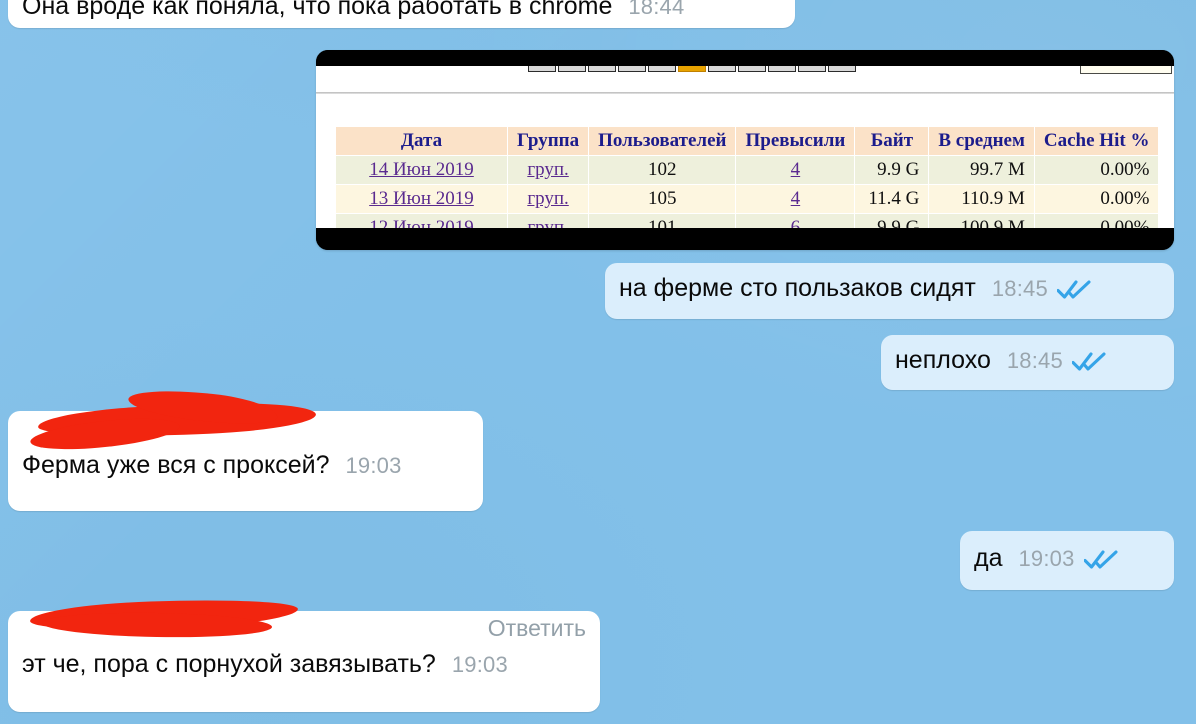  Describe the element at coordinates (662, 220) in the screenshot. I see `cell-users: 101` at that location.